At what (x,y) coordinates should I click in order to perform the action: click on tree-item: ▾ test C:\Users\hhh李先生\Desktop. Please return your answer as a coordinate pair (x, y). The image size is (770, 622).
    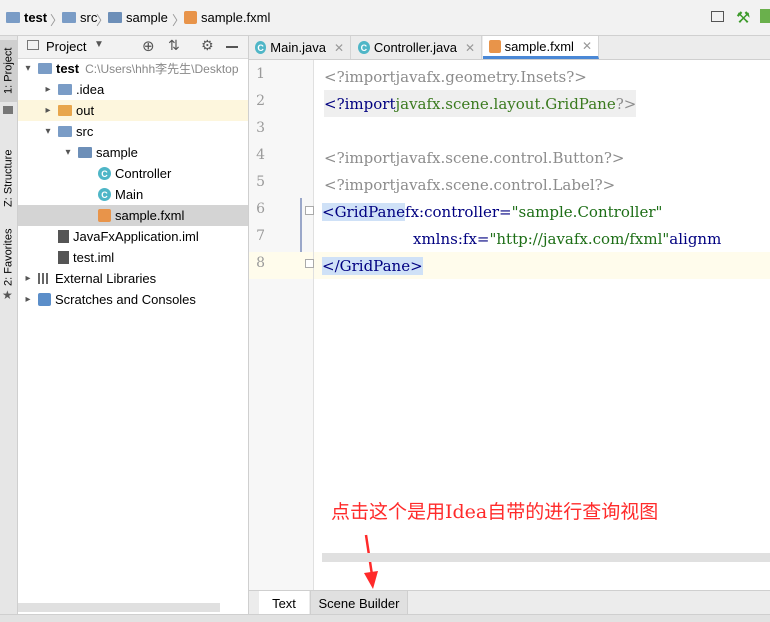
    Looking at the image, I should click on (133, 68).